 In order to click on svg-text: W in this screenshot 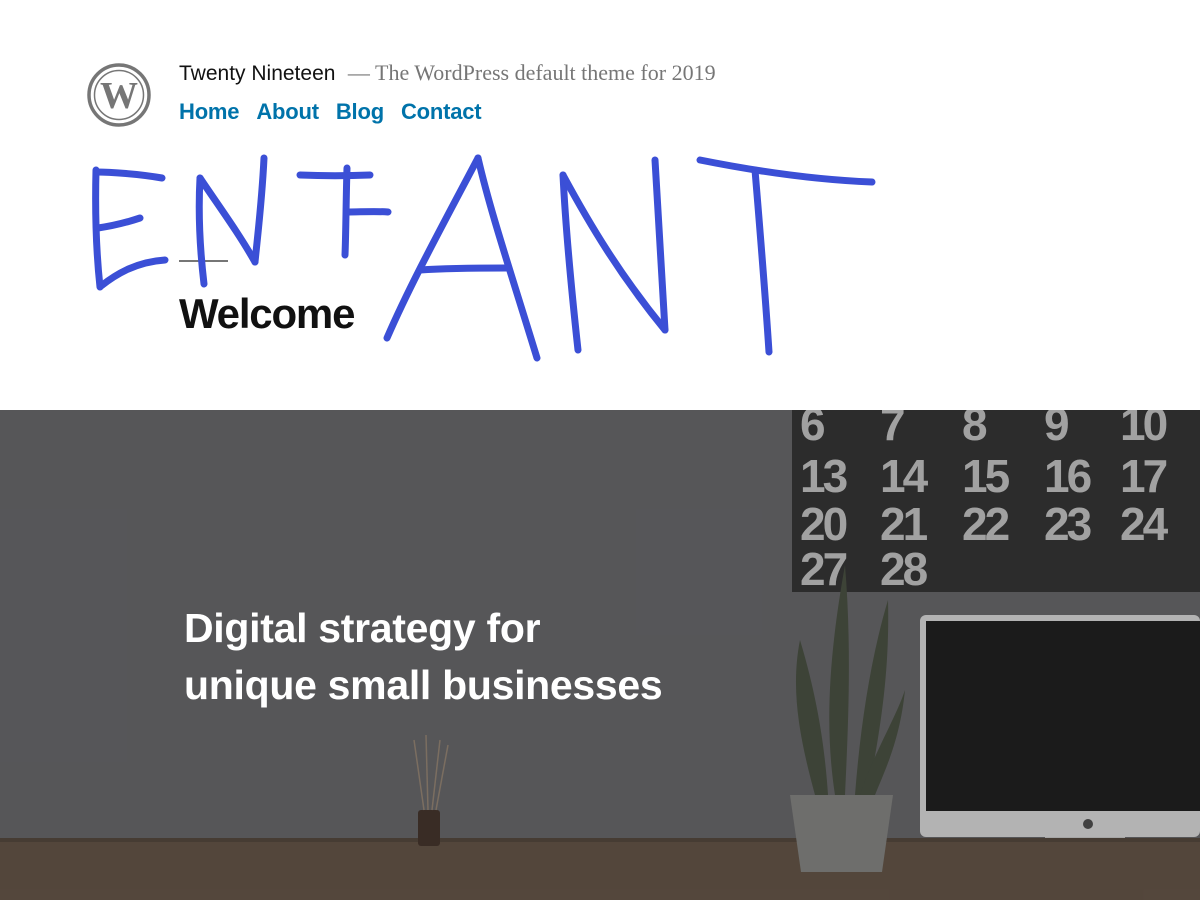, I will do `click(119, 96)`.